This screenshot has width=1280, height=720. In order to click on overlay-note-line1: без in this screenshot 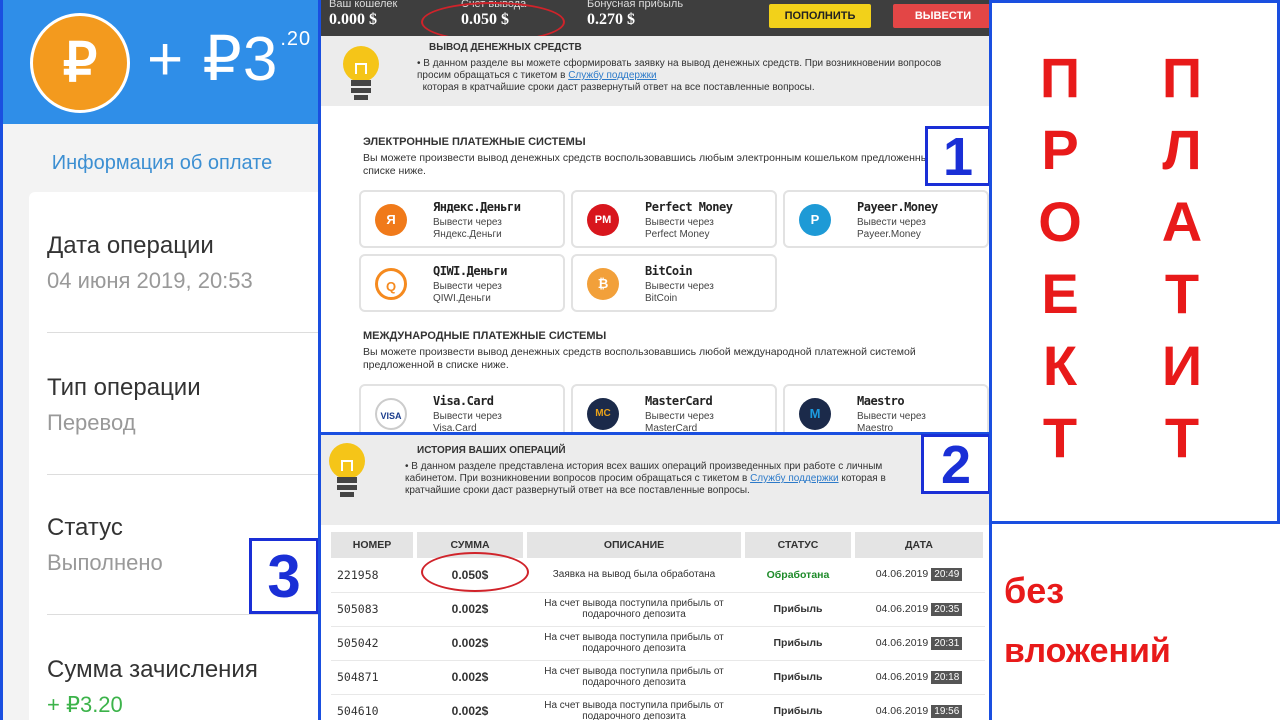, I will do `click(1034, 590)`.